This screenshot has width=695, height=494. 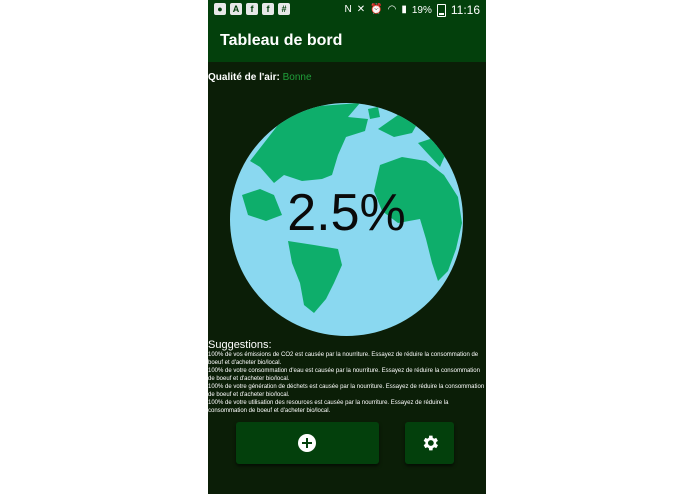 What do you see at coordinates (346, 213) in the screenshot?
I see `footprint-percent: 2.5%` at bounding box center [346, 213].